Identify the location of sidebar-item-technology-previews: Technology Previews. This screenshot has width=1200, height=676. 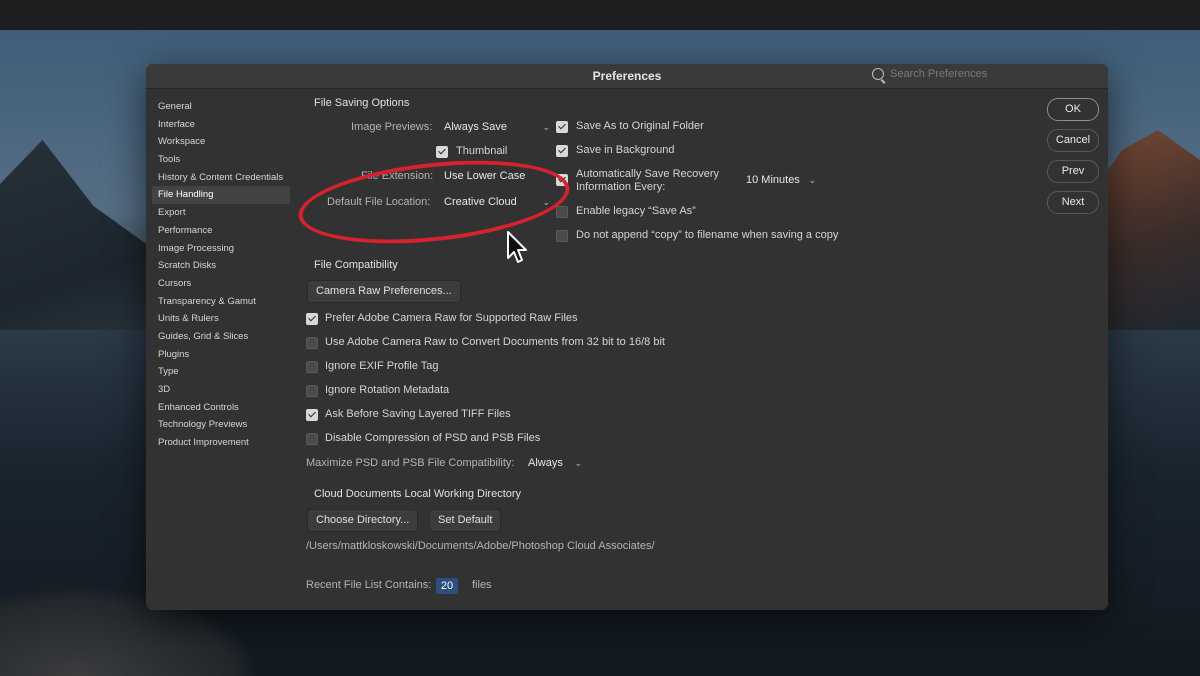
(221, 425).